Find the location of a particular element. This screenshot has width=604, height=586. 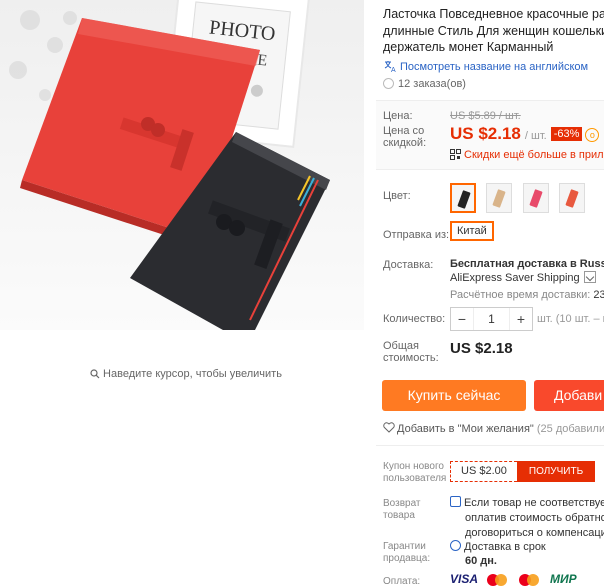

color-swatches is located at coordinates (521, 198).